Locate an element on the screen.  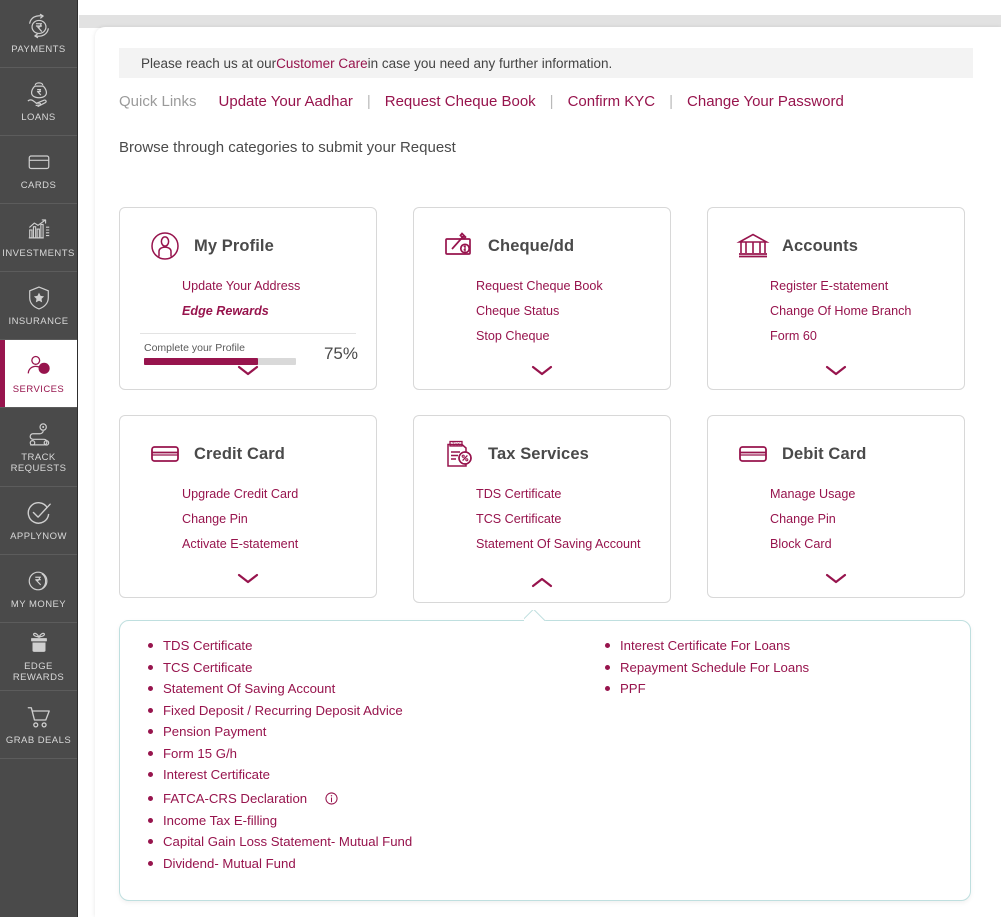
sidebar-item-label: INVESTMENTS is located at coordinates (38, 253).